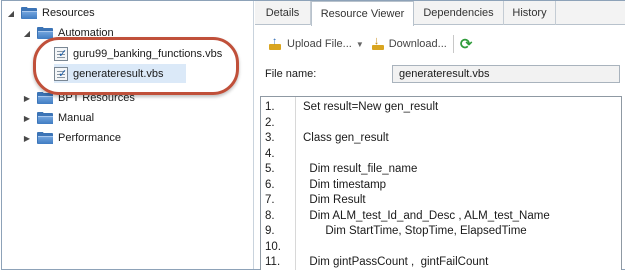 This screenshot has height=270, width=626. Describe the element at coordinates (270, 107) in the screenshot. I see `line-number: 1.` at that location.